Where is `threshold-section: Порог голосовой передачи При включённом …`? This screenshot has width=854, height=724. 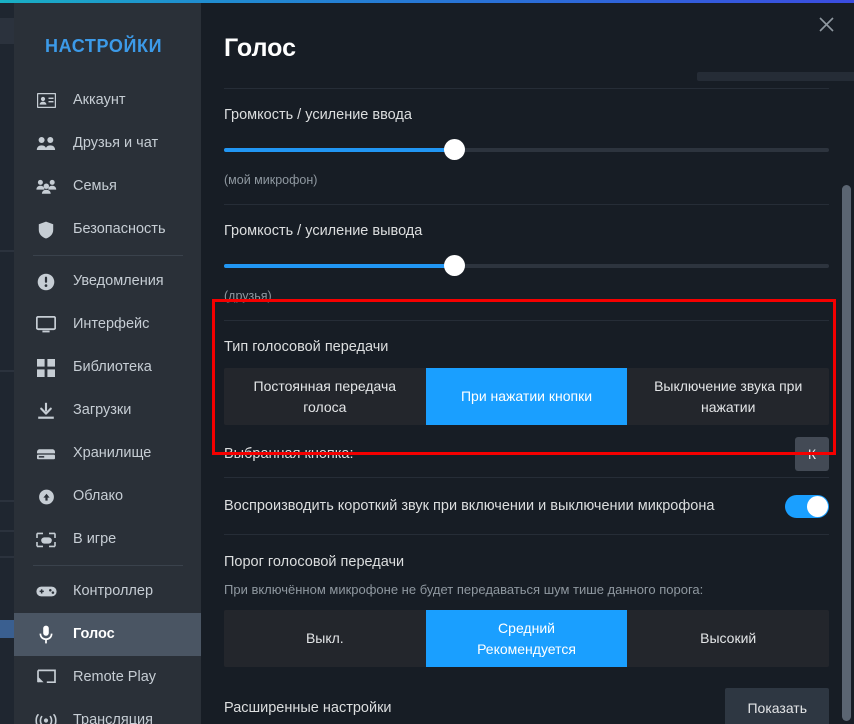 threshold-section: Порог голосовой передачи При включённом … is located at coordinates (526, 601).